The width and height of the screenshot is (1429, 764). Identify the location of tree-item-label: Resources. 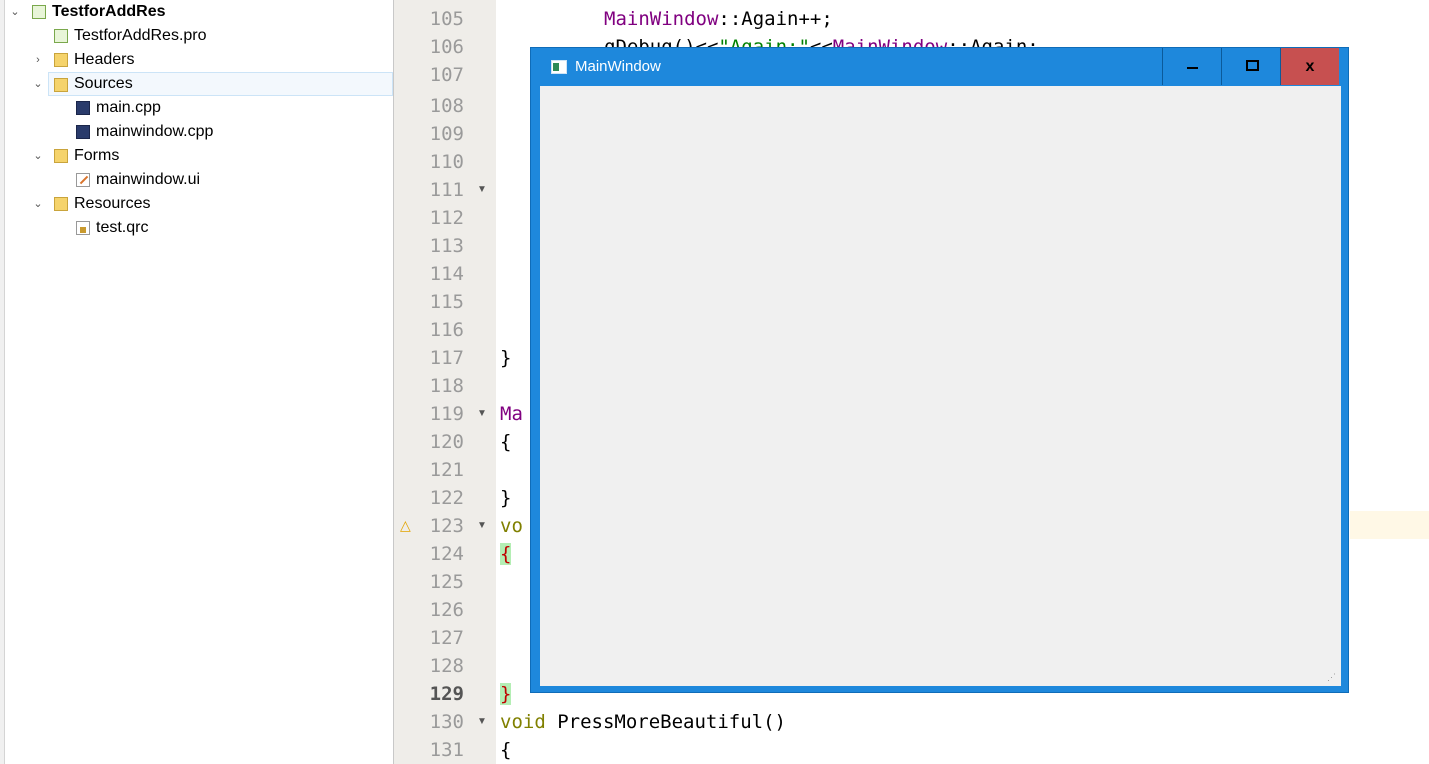
(112, 203).